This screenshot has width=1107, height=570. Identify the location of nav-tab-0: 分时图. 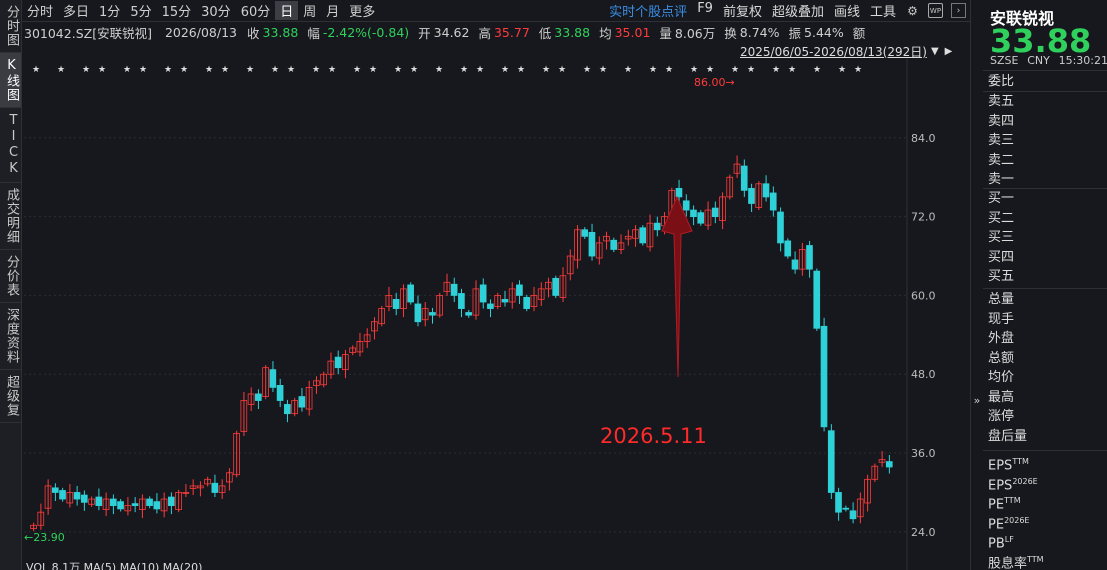
(10, 26).